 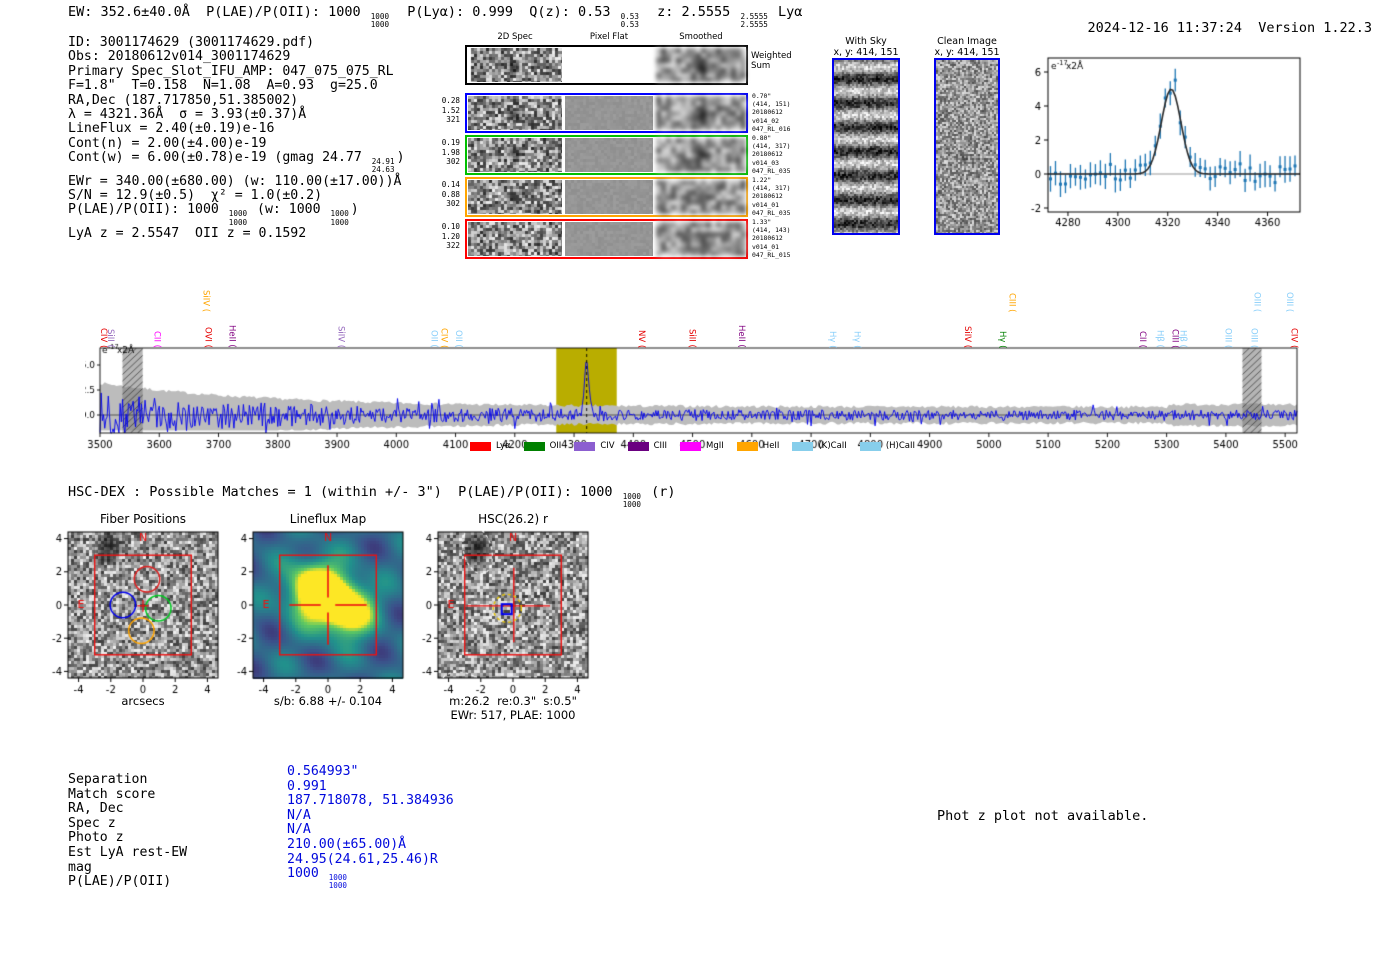 What do you see at coordinates (513, 715) in the screenshot?
I see `hsc-caption-2: EWr: 517, PLAE: 1000` at bounding box center [513, 715].